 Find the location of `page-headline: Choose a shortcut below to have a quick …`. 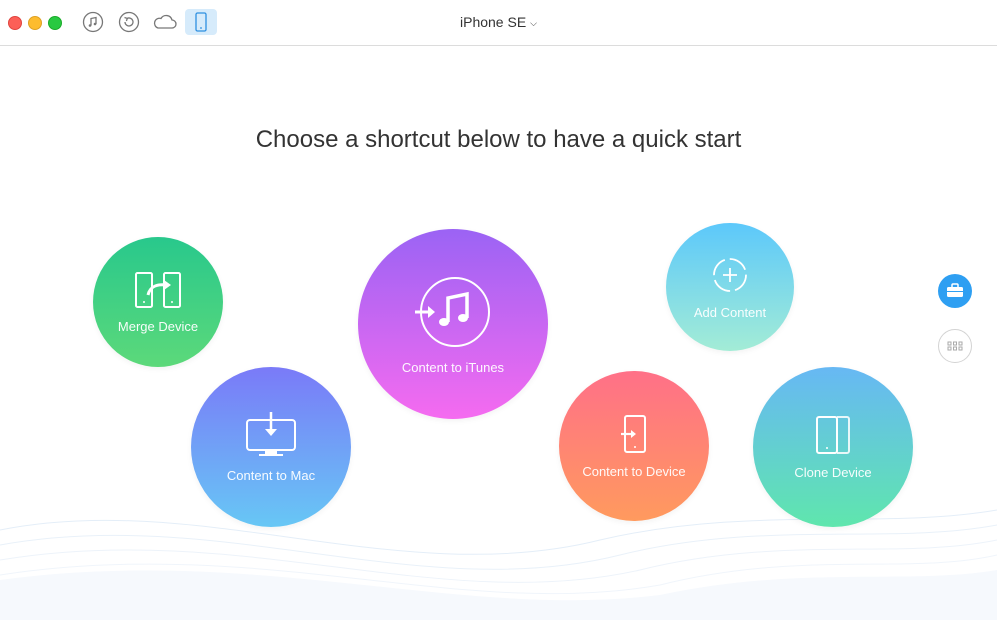

page-headline: Choose a shortcut below to have a quick … is located at coordinates (498, 139).